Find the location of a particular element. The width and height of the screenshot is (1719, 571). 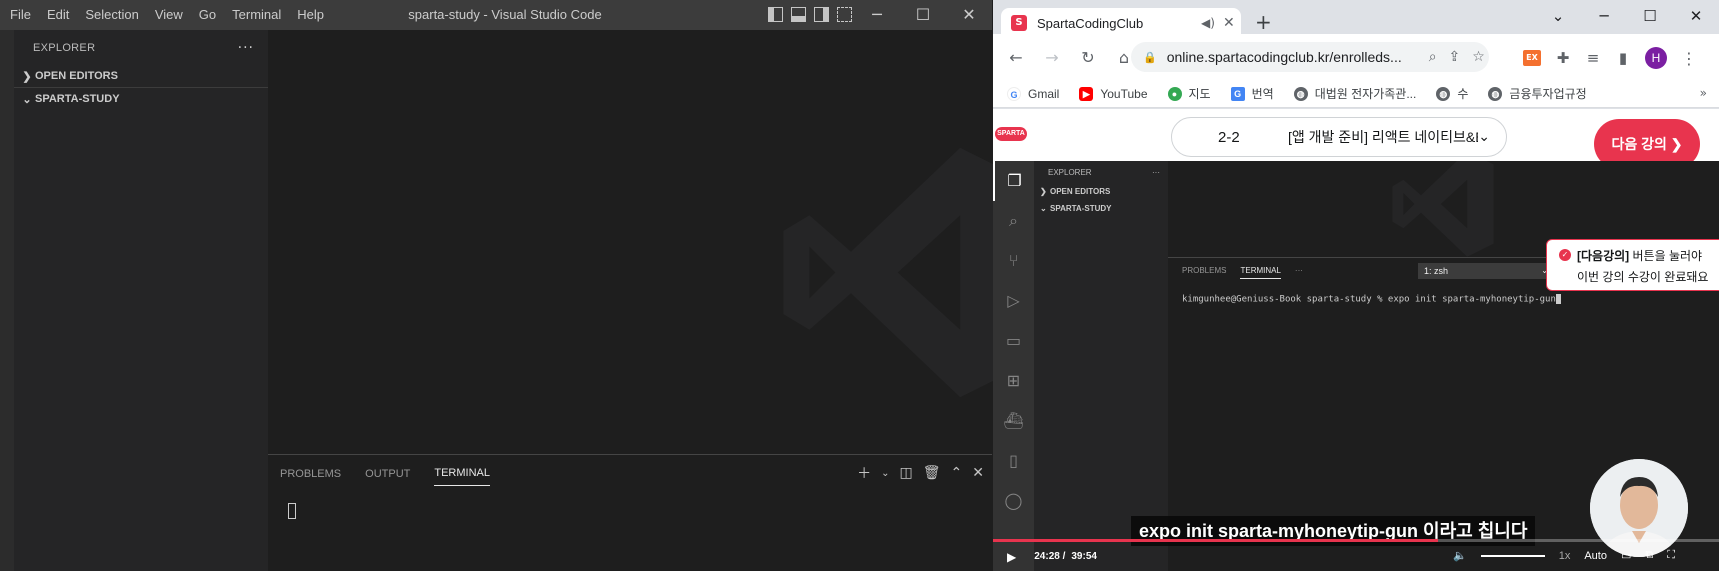

bookmark-su: ◍ 수 is located at coordinates (1452, 93).